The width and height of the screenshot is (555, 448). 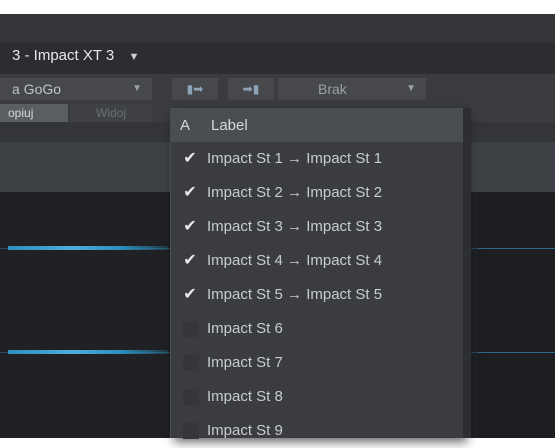 I want to click on item-label: Impact St 6, so click(x=245, y=328).